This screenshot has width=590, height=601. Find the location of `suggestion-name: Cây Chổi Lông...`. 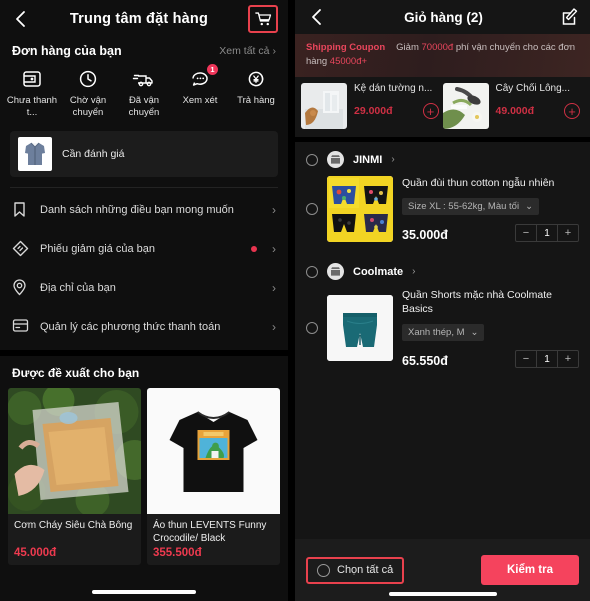

suggestion-name: Cây Chổi Lông... is located at coordinates (533, 88).